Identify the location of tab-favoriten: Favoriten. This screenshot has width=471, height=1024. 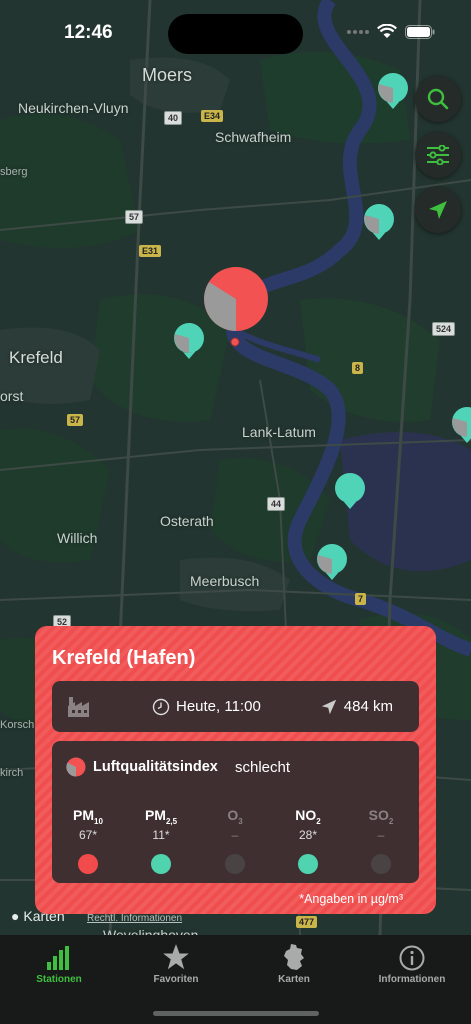
(176, 963).